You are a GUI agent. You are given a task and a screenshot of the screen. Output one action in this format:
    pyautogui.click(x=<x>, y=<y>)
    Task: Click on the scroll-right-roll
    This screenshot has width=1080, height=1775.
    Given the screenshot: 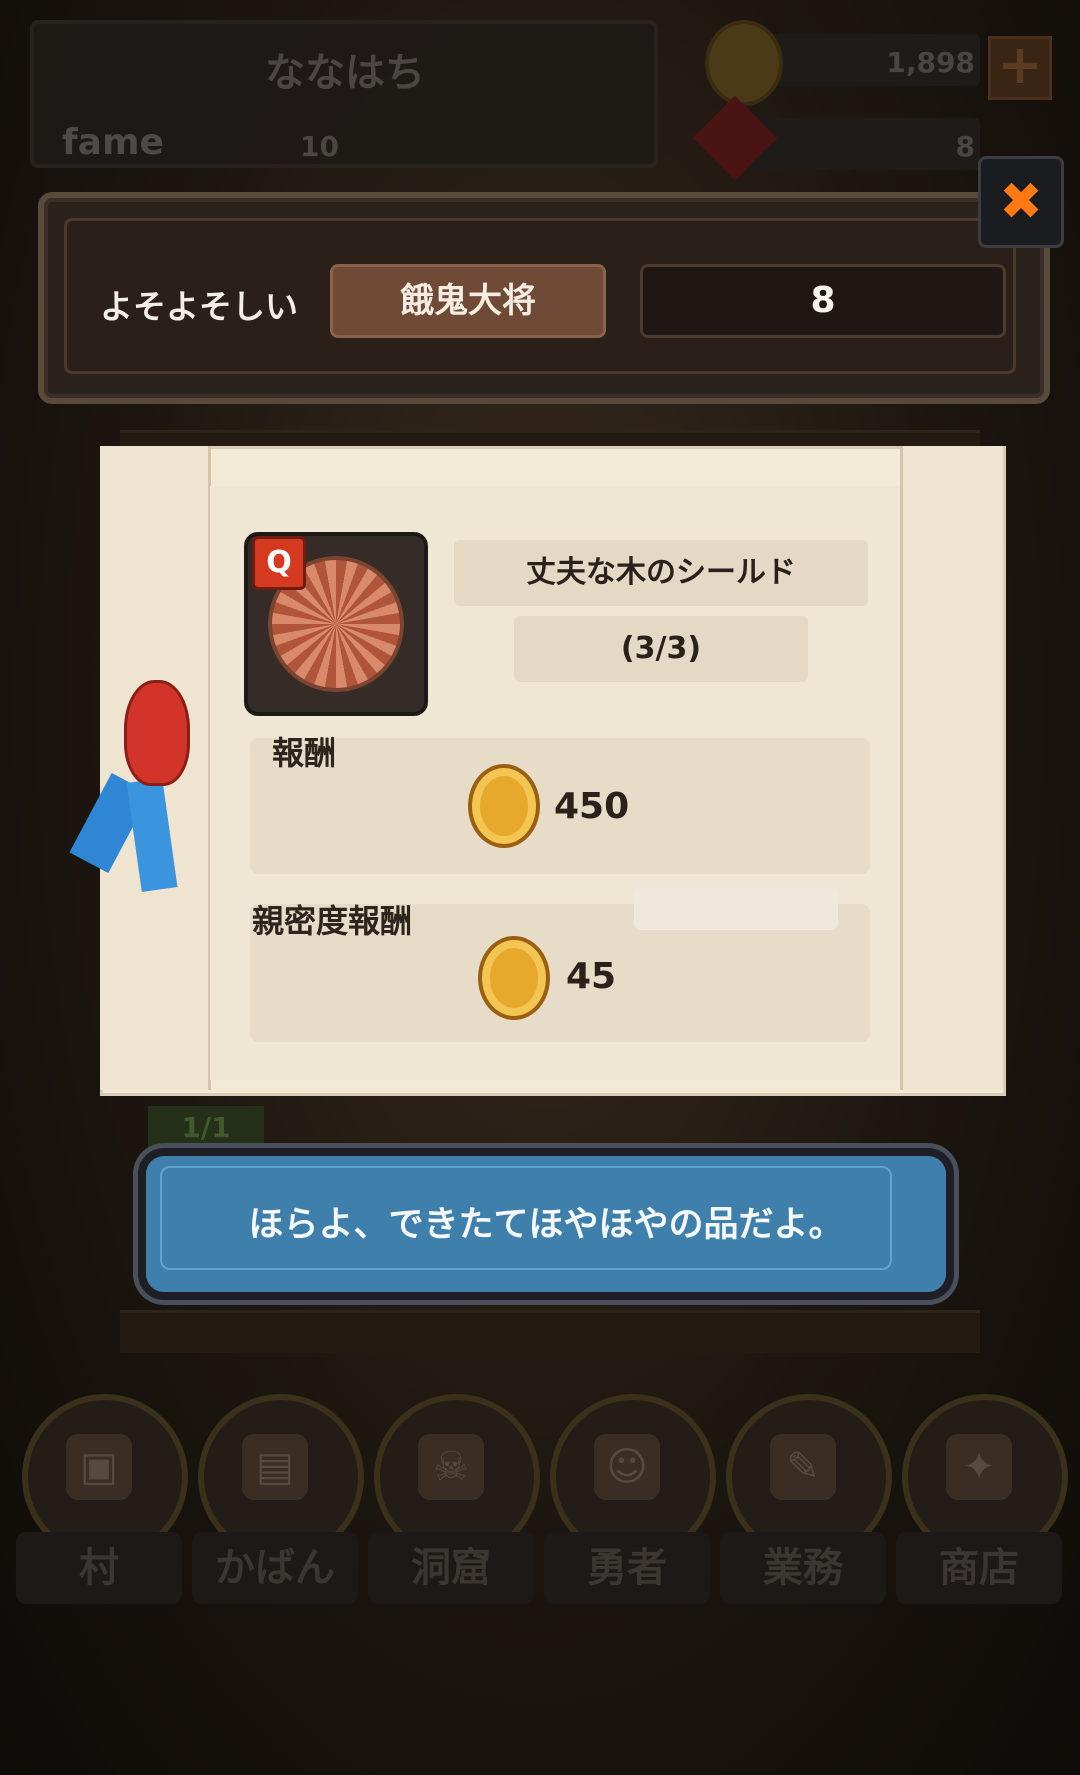 What is the action you would take?
    pyautogui.click(x=951, y=768)
    